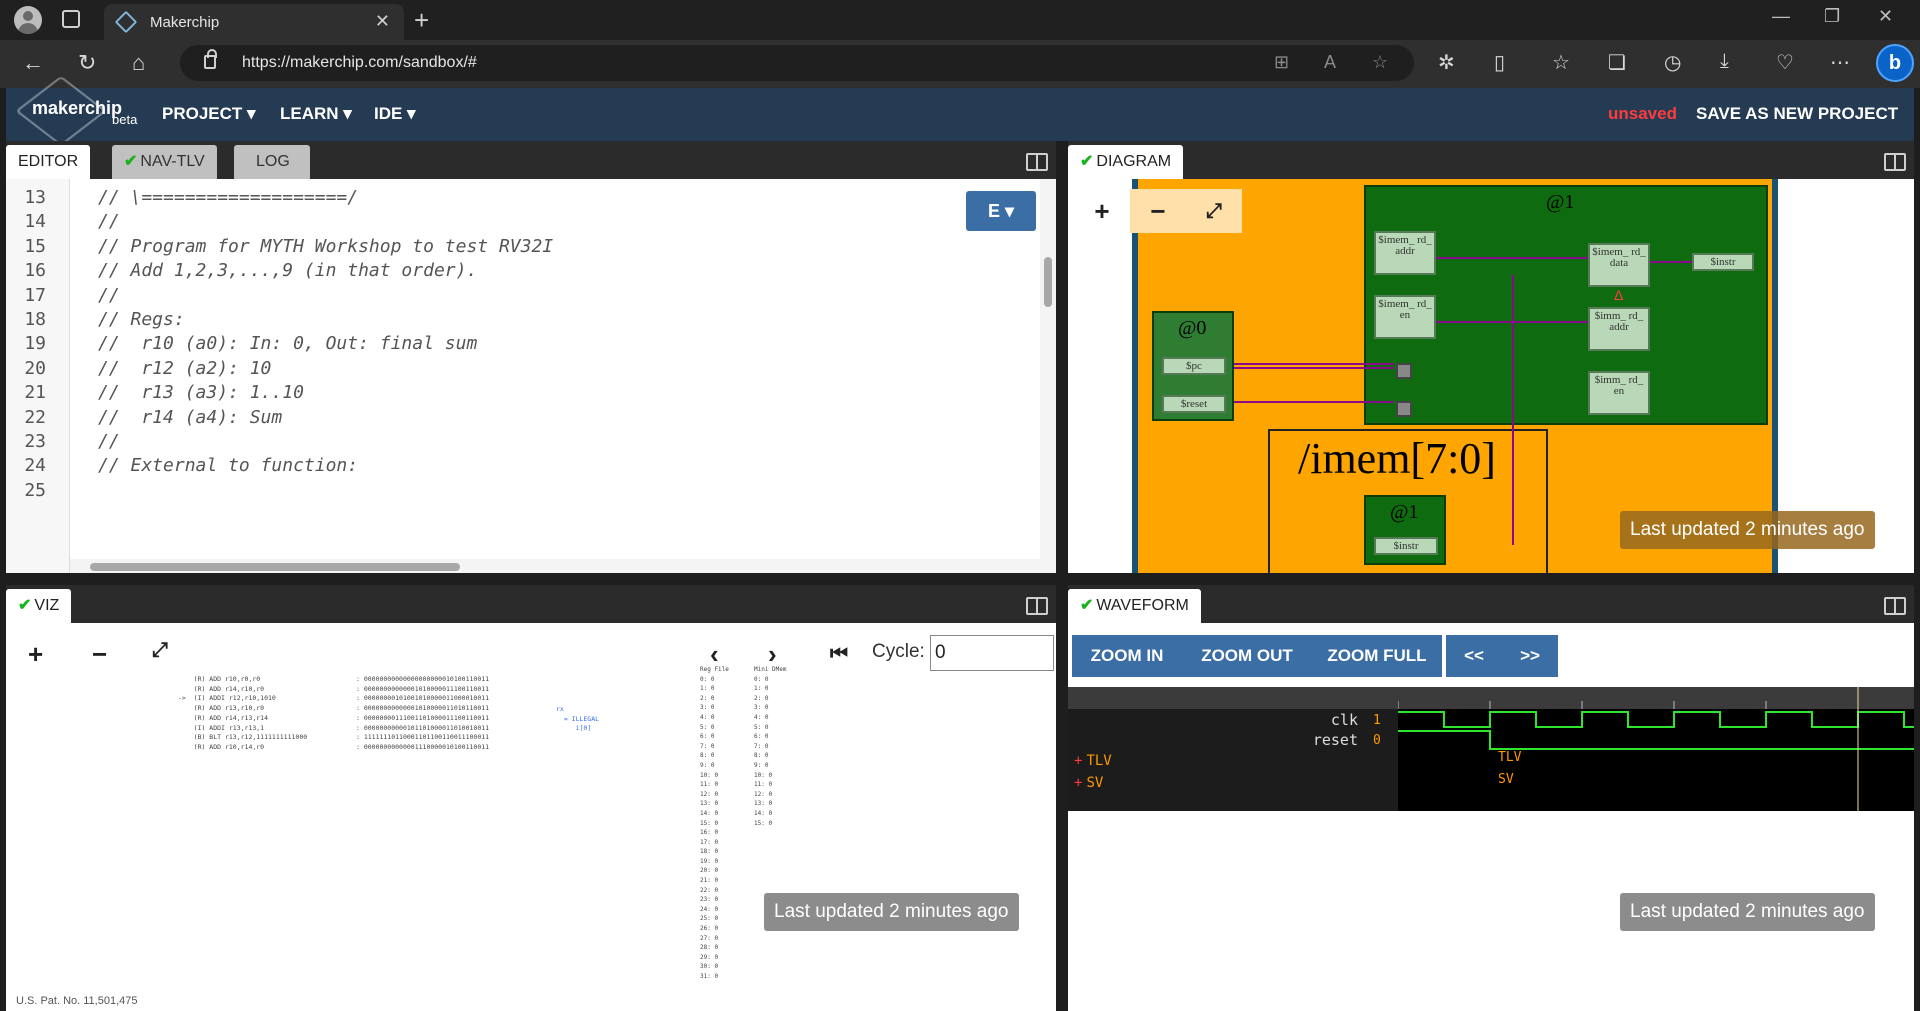  I want to click on menu-learn: LEARN ▾, so click(316, 114).